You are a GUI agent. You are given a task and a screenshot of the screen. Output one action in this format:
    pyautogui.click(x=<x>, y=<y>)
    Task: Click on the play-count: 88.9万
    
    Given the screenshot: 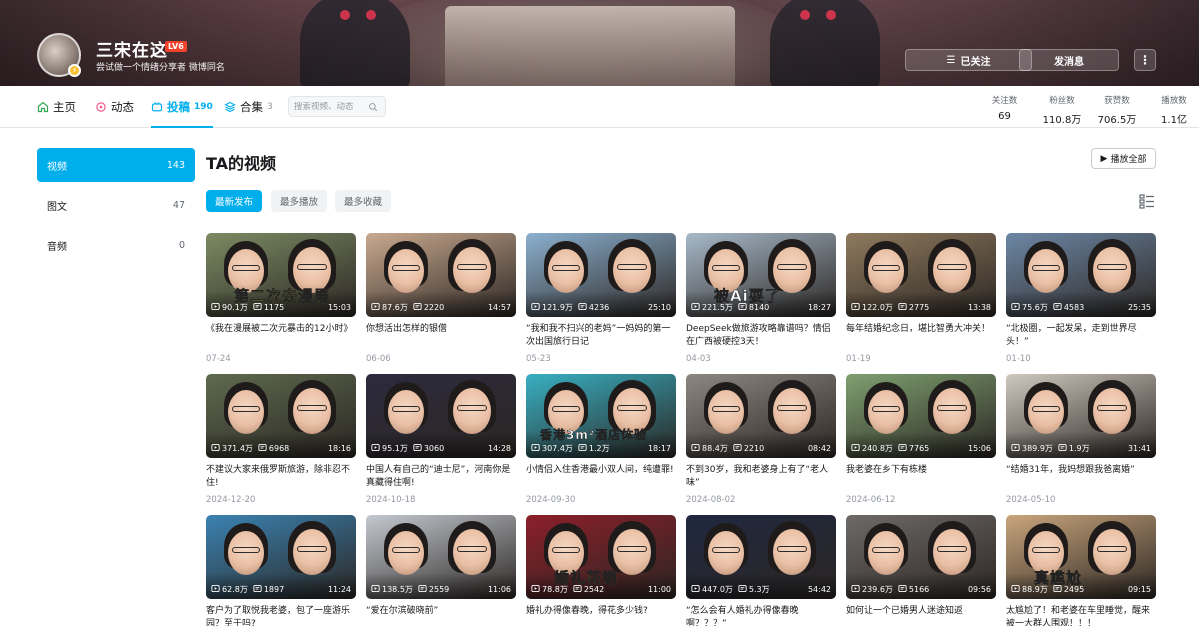 What is the action you would take?
    pyautogui.click(x=1029, y=589)
    